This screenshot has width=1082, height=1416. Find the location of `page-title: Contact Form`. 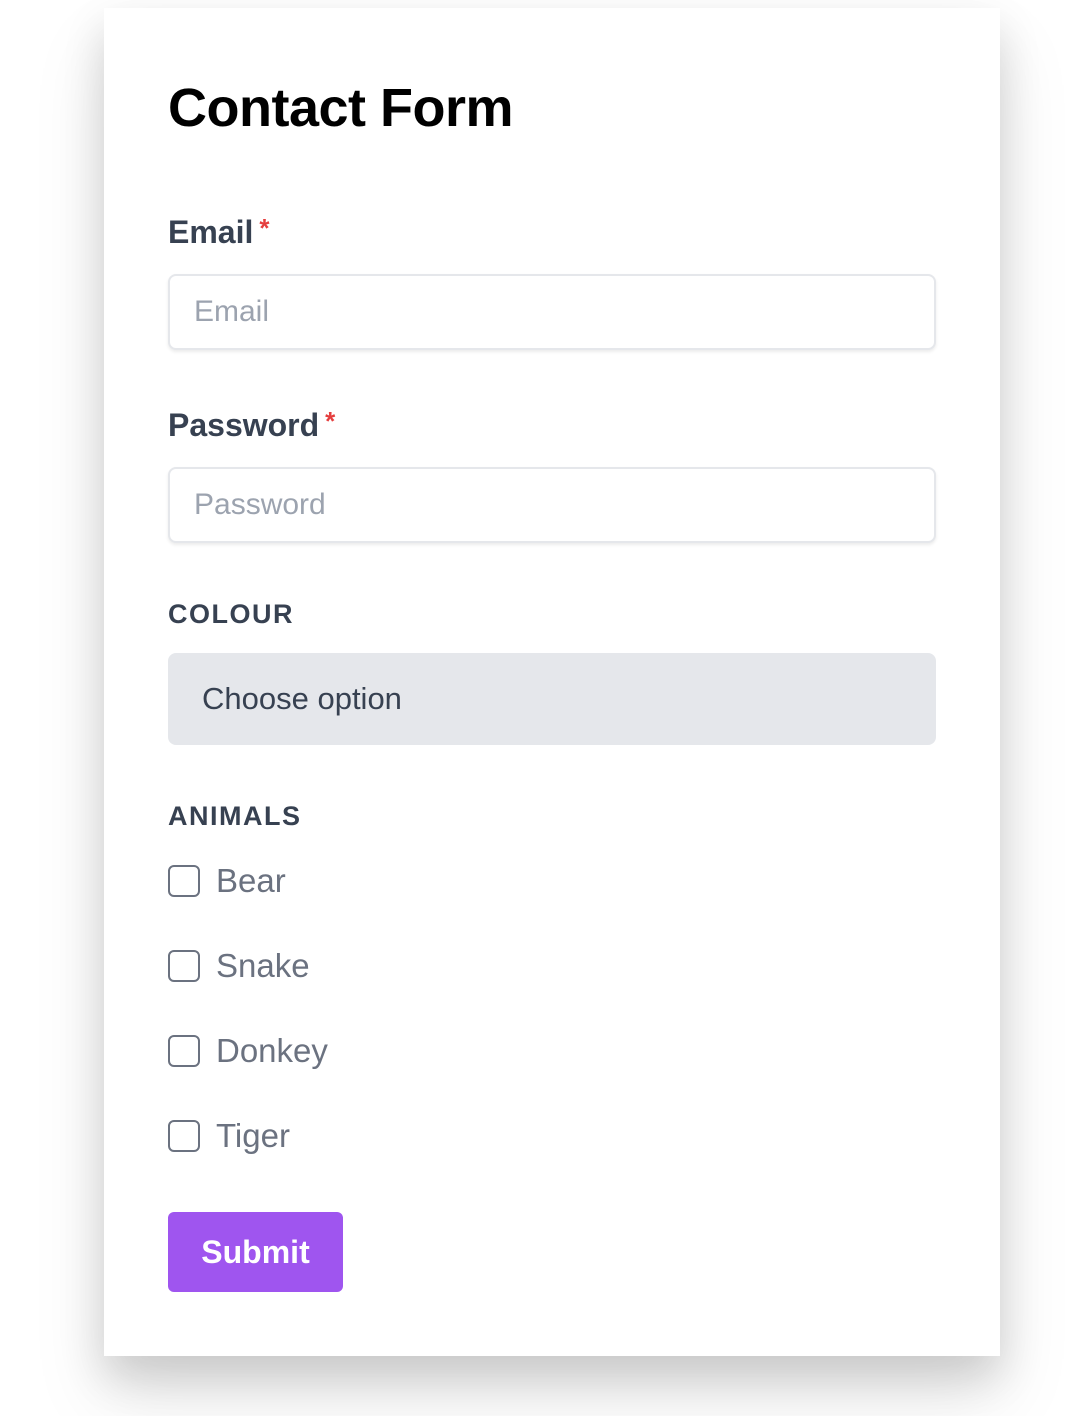

page-title: Contact Form is located at coordinates (341, 108).